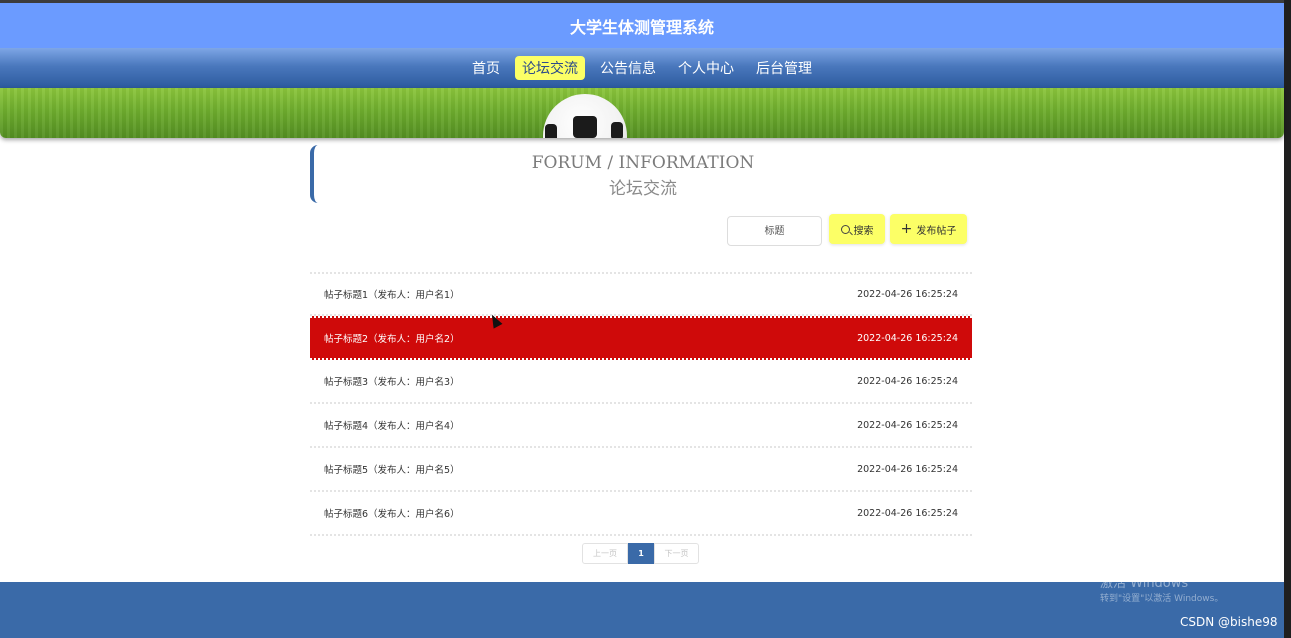 This screenshot has height=638, width=1291. What do you see at coordinates (605, 553) in the screenshot?
I see `prev-page-button: 上一页` at bounding box center [605, 553].